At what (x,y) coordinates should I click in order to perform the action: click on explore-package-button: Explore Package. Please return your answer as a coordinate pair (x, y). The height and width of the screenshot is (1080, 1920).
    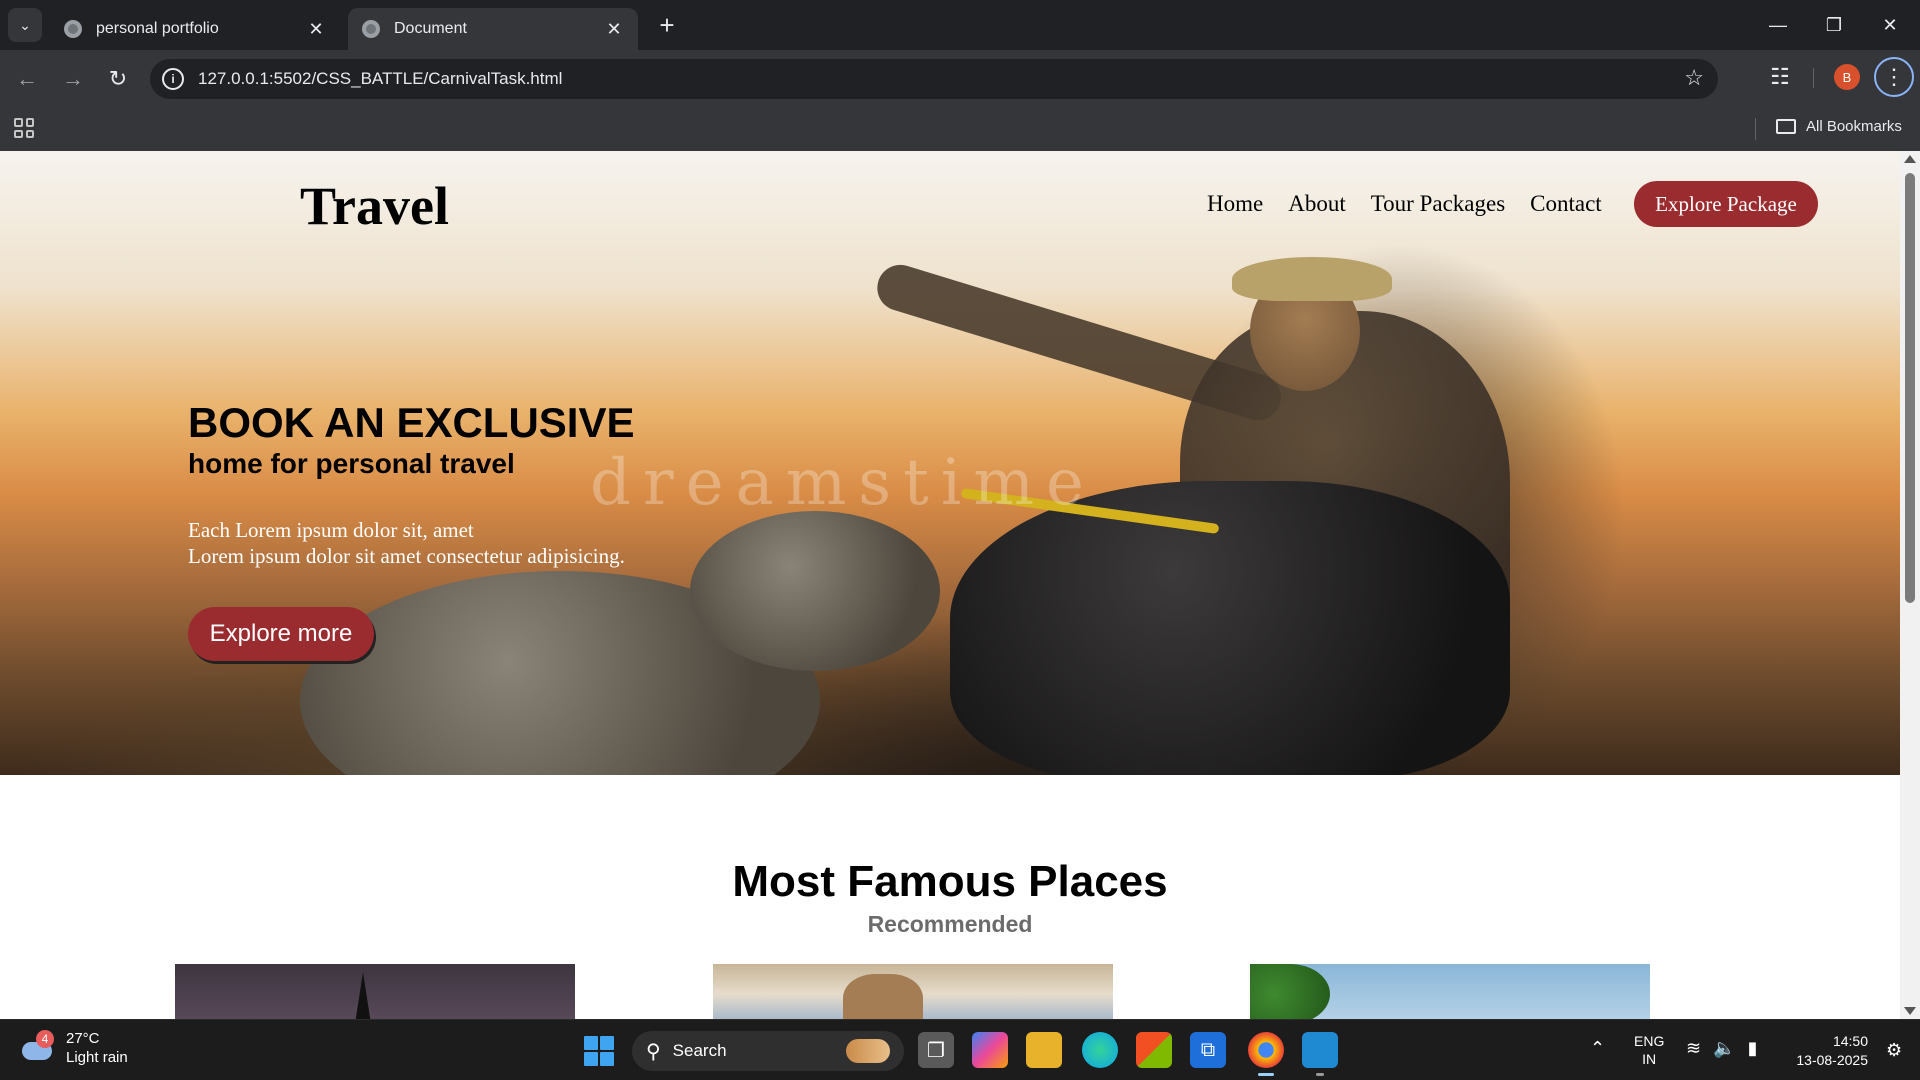
    Looking at the image, I should click on (1726, 204).